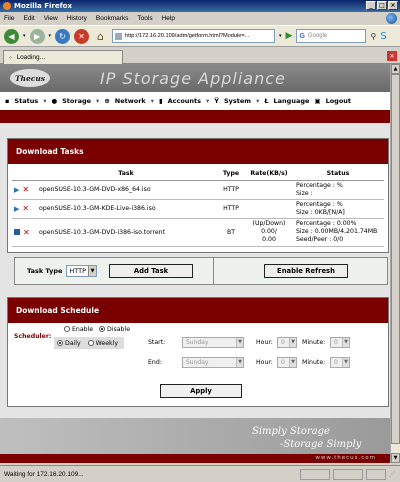 This screenshot has width=400, height=482. What do you see at coordinates (9, 18) in the screenshot?
I see `menu-file: File` at bounding box center [9, 18].